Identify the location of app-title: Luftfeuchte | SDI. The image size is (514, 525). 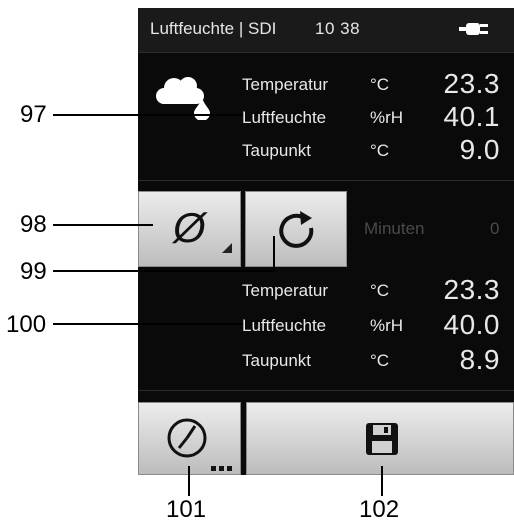
(213, 28).